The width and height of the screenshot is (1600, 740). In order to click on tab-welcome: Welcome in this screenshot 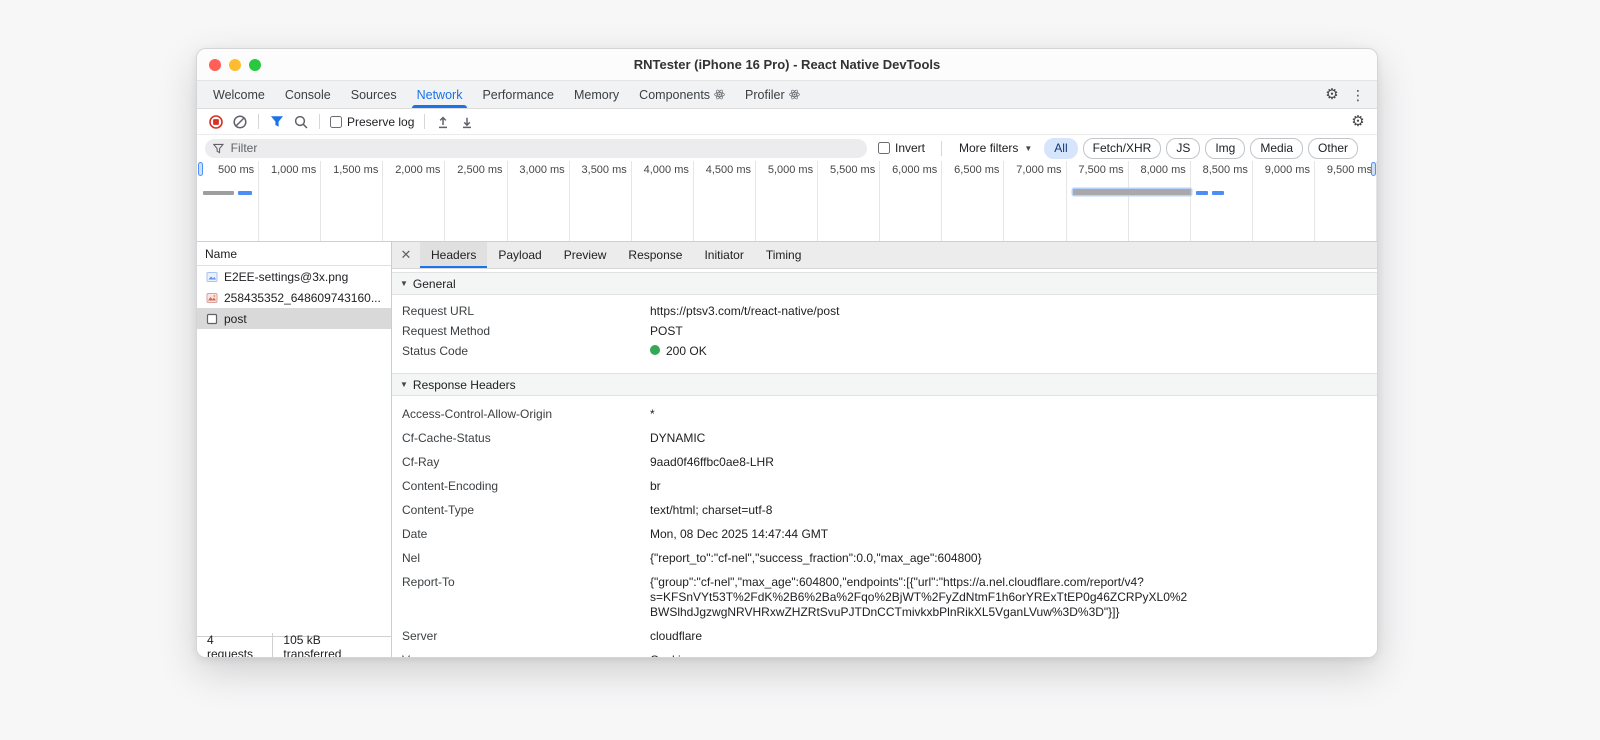, I will do `click(239, 94)`.